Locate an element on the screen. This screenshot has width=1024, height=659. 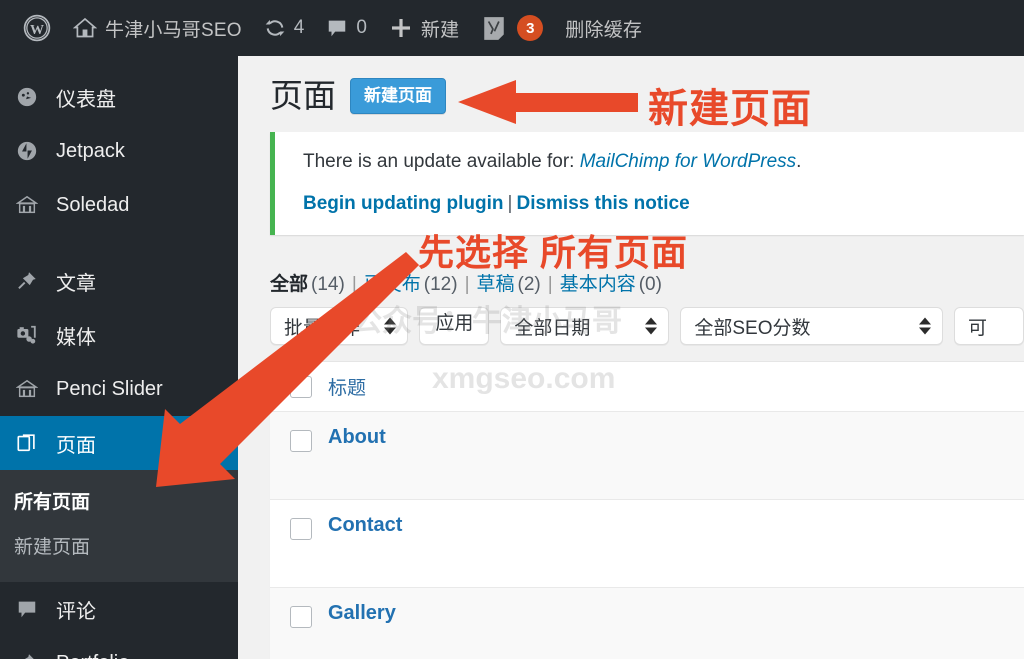
home-icon is located at coordinates (85, 28).